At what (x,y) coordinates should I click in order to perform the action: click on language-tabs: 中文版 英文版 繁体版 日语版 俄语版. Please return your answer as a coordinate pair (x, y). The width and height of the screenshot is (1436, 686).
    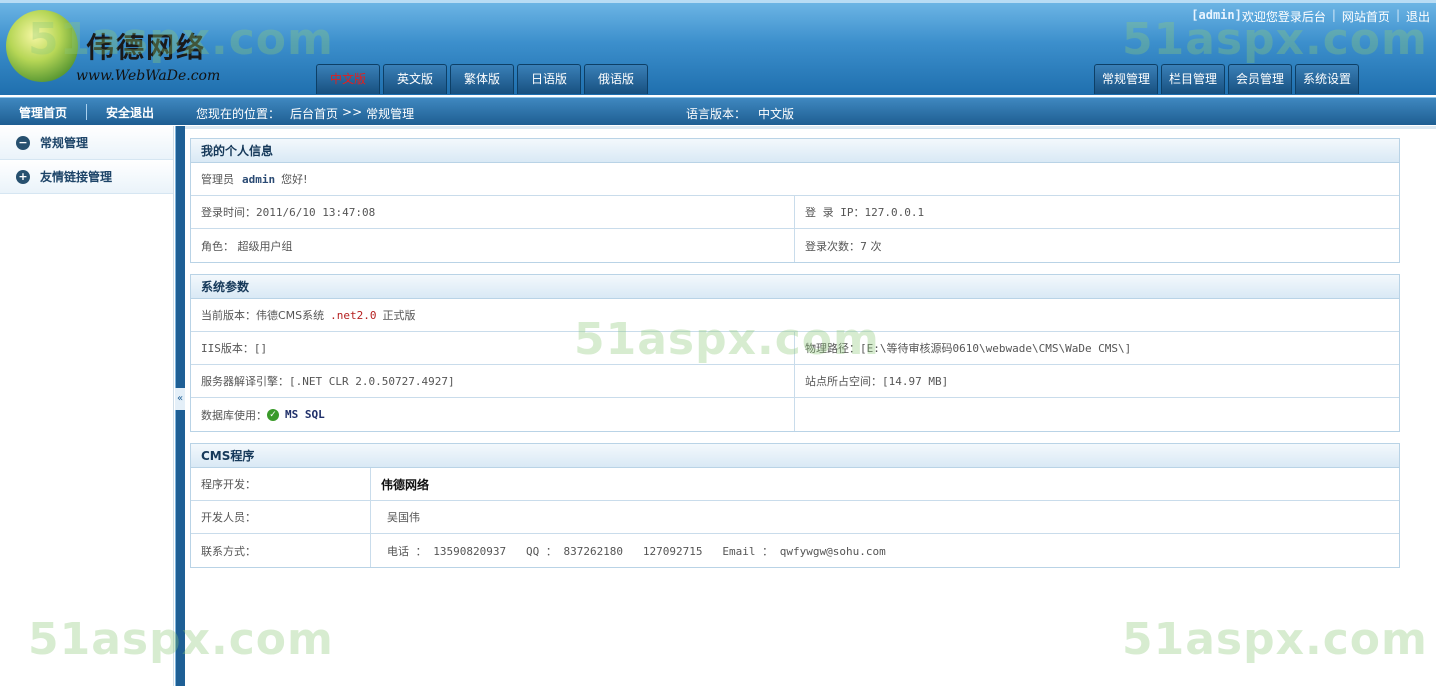
    Looking at the image, I should click on (482, 79).